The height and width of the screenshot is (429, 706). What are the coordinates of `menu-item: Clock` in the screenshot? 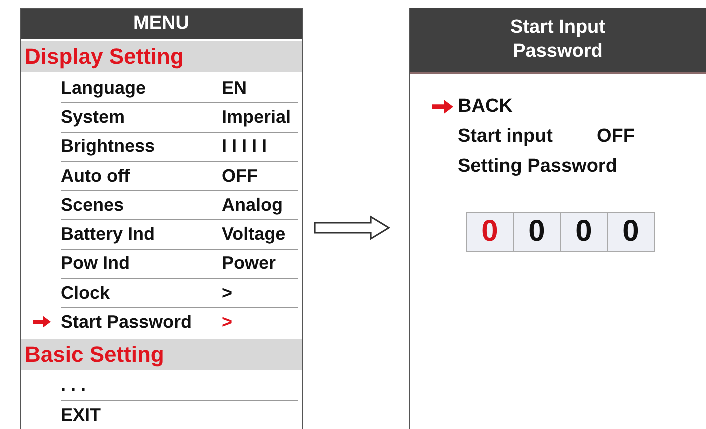 It's located at (141, 293).